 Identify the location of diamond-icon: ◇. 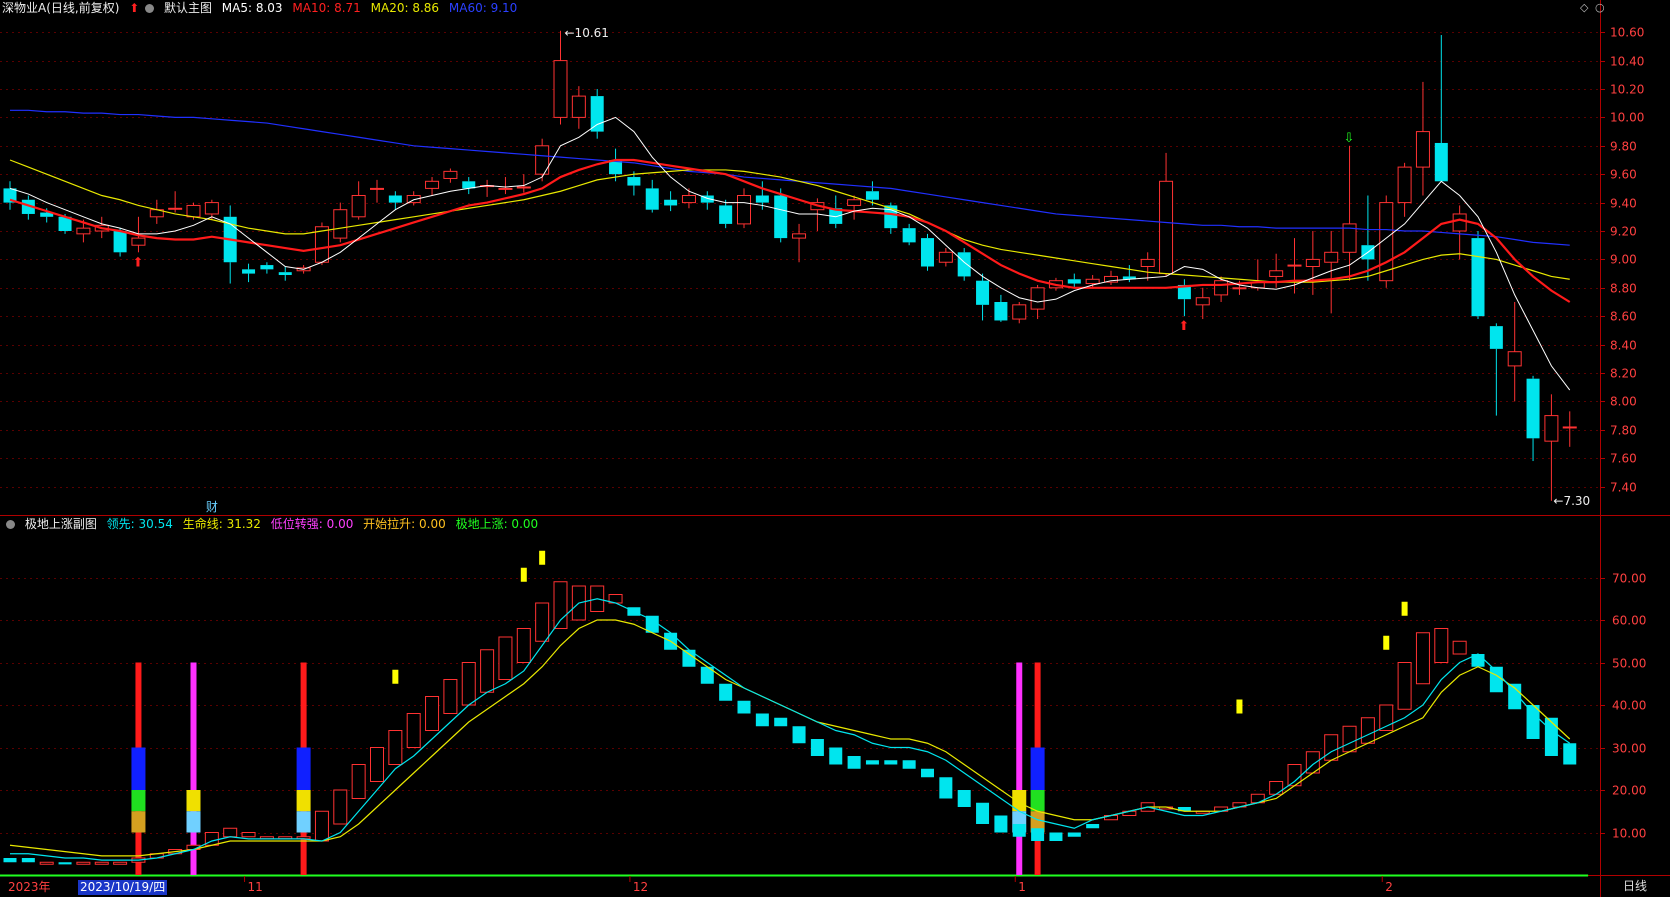
(1584, 7).